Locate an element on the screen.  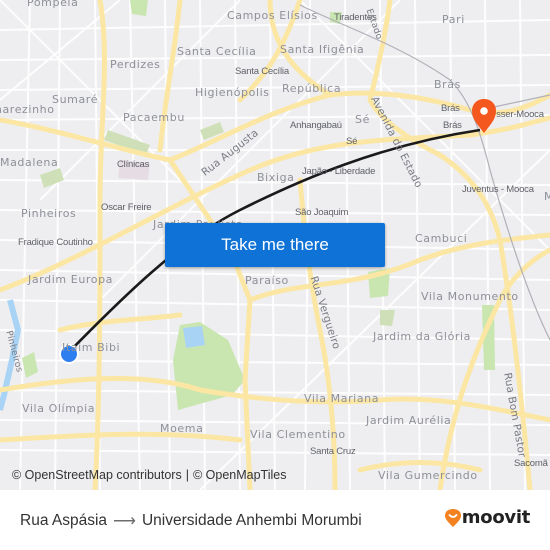
map-label-perdizes: Perdizes is located at coordinates (135, 64).